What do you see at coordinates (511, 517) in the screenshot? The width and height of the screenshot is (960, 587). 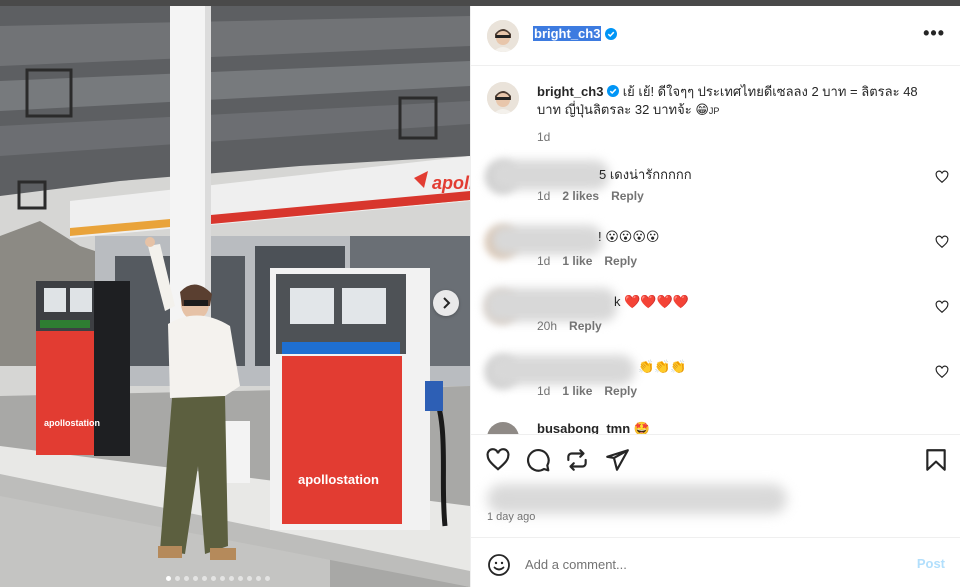 I see `post-timestamp: 1 day ago` at bounding box center [511, 517].